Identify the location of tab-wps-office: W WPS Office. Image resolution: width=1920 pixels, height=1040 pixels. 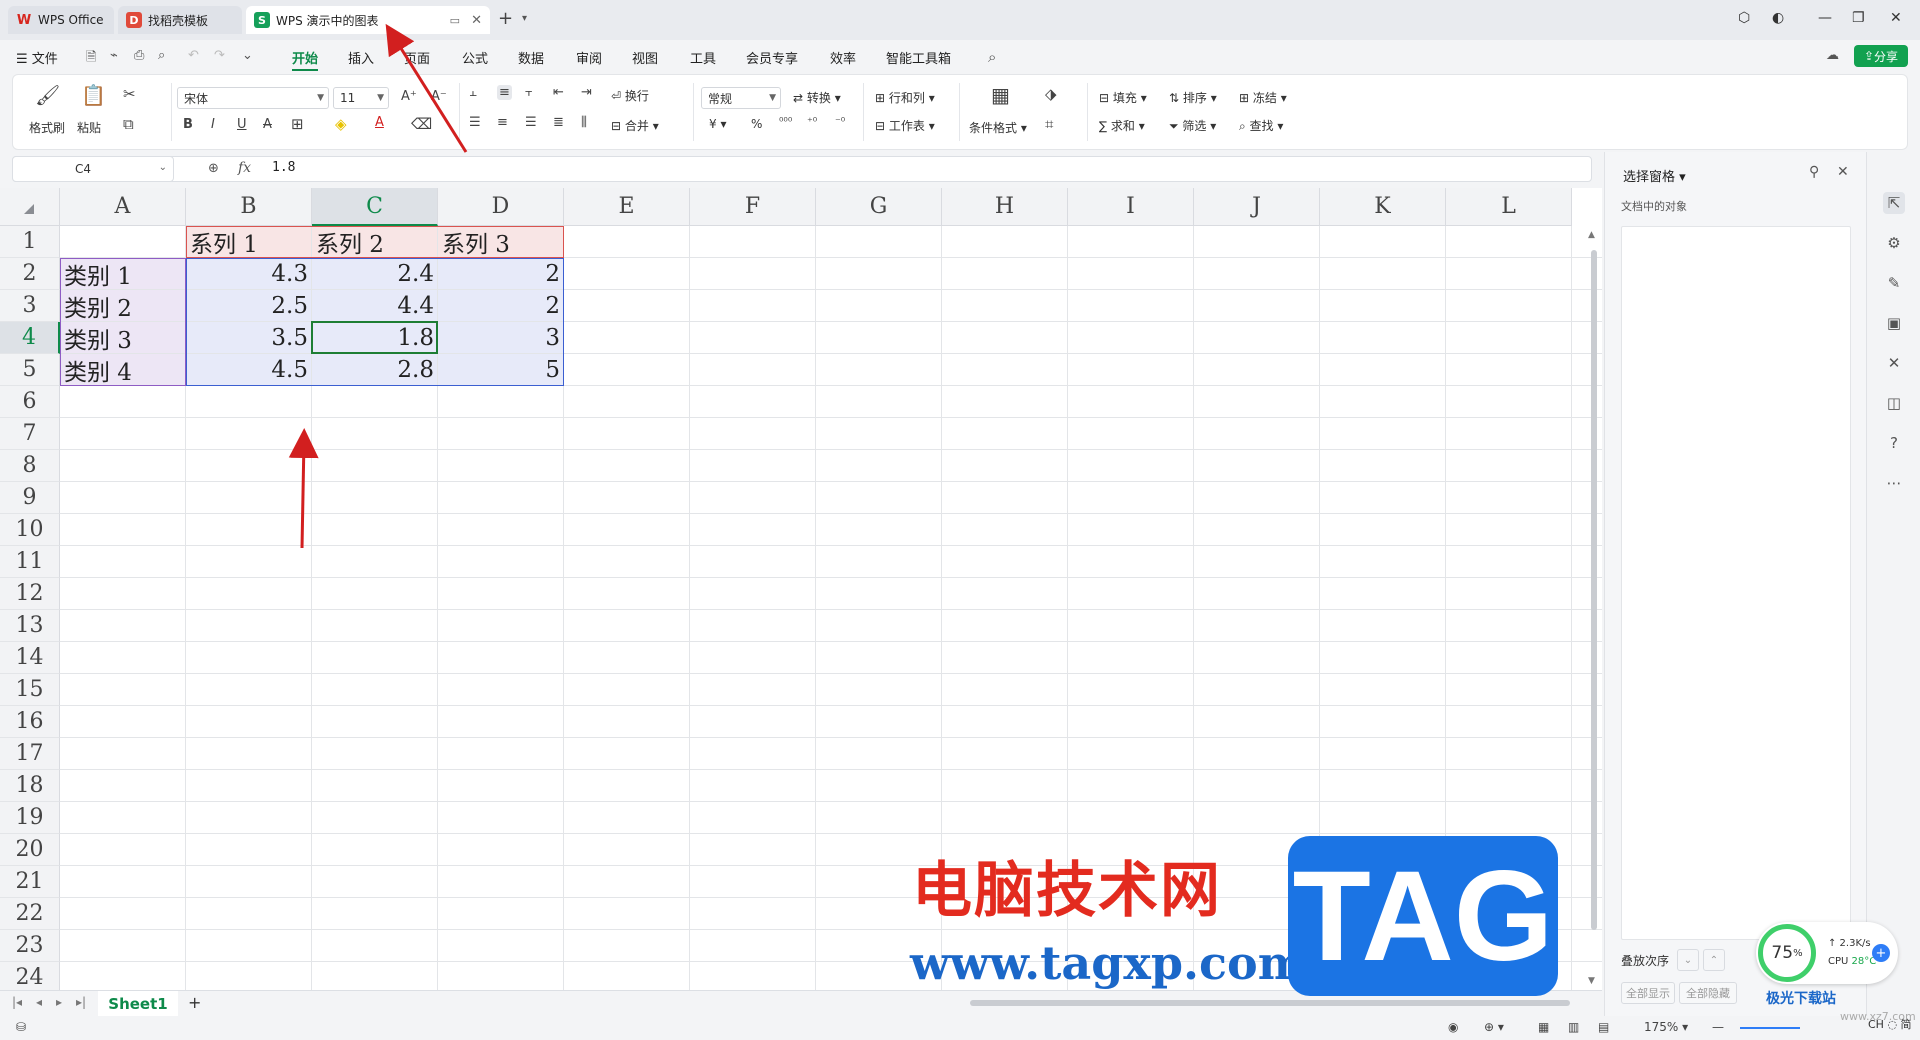
(61, 20).